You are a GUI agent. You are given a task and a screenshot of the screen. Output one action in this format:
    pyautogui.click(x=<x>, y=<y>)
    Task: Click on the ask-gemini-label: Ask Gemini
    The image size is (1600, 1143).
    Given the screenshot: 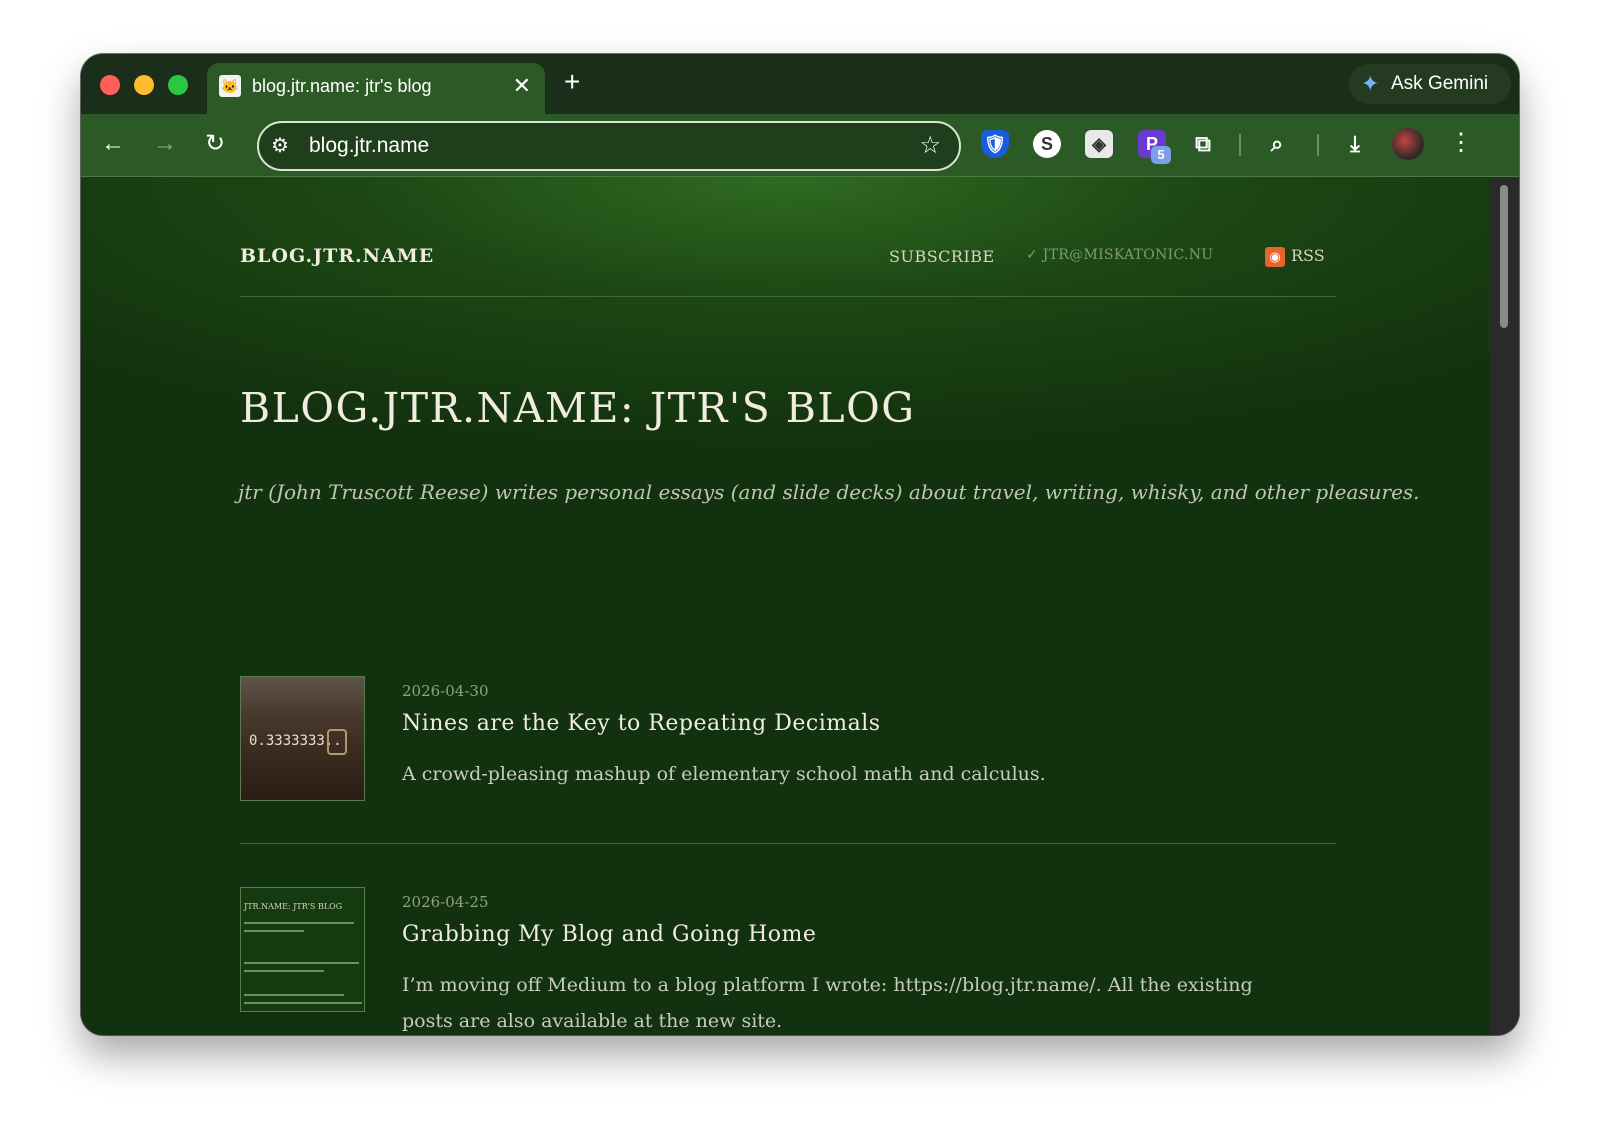 What is the action you would take?
    pyautogui.click(x=1440, y=83)
    